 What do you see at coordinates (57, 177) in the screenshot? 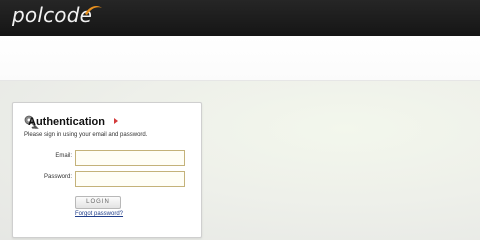
I see `password-label: Password:` at bounding box center [57, 177].